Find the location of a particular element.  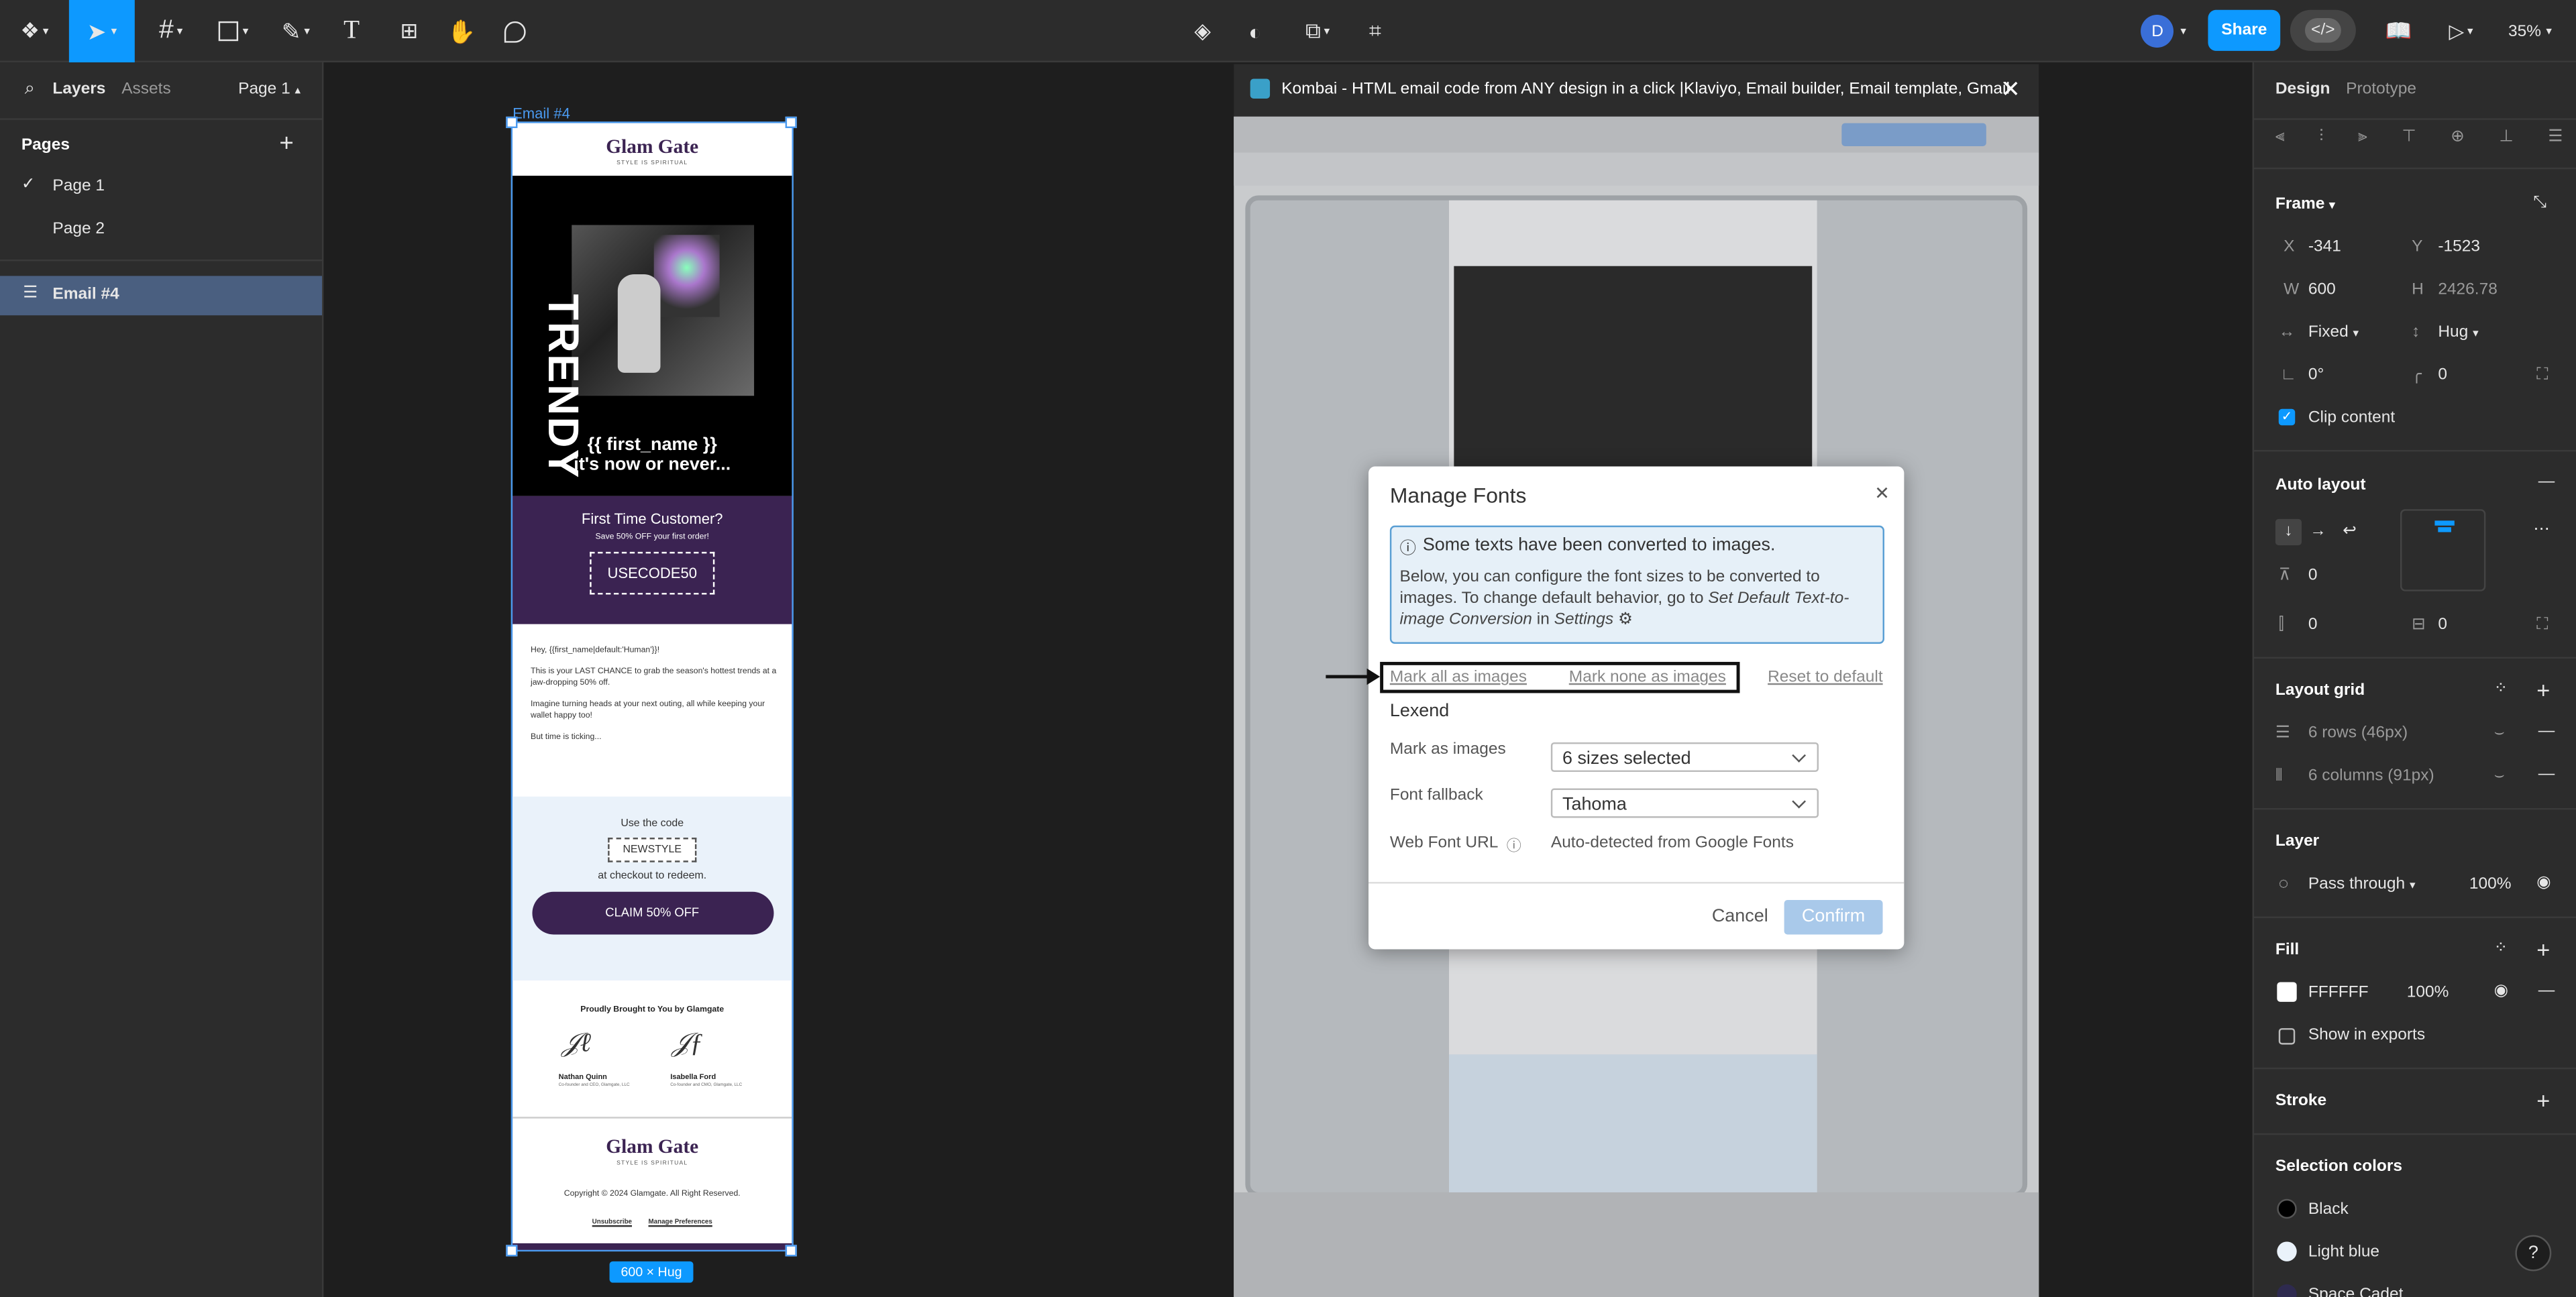

component-button: ◈ is located at coordinates (1202, 31).